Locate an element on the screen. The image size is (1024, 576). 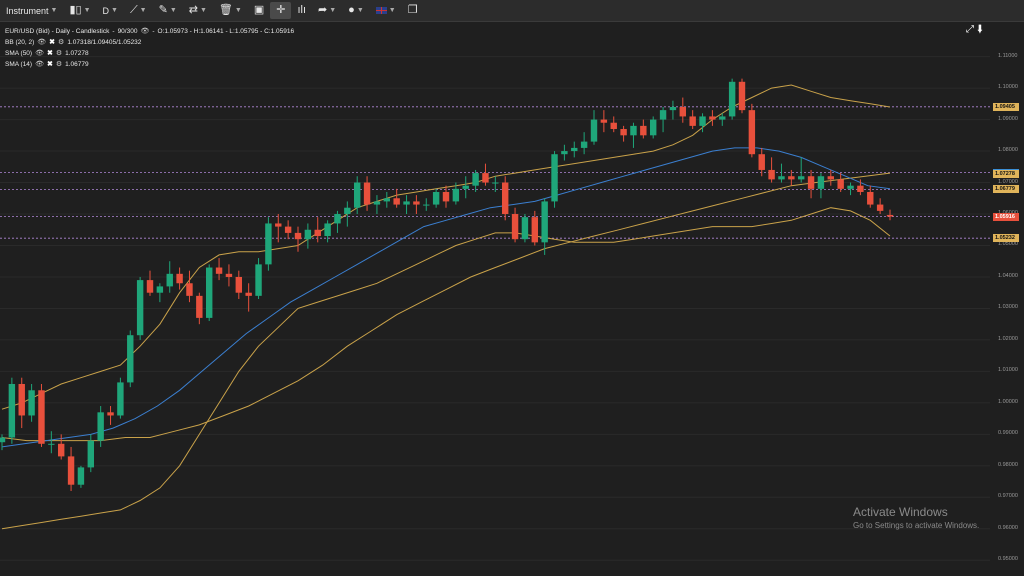
legend-bb-row: BB (20, 2) 👁 ✖ ⚙ 1.07318/1.09405/1.05232 is located at coordinates (149, 42).